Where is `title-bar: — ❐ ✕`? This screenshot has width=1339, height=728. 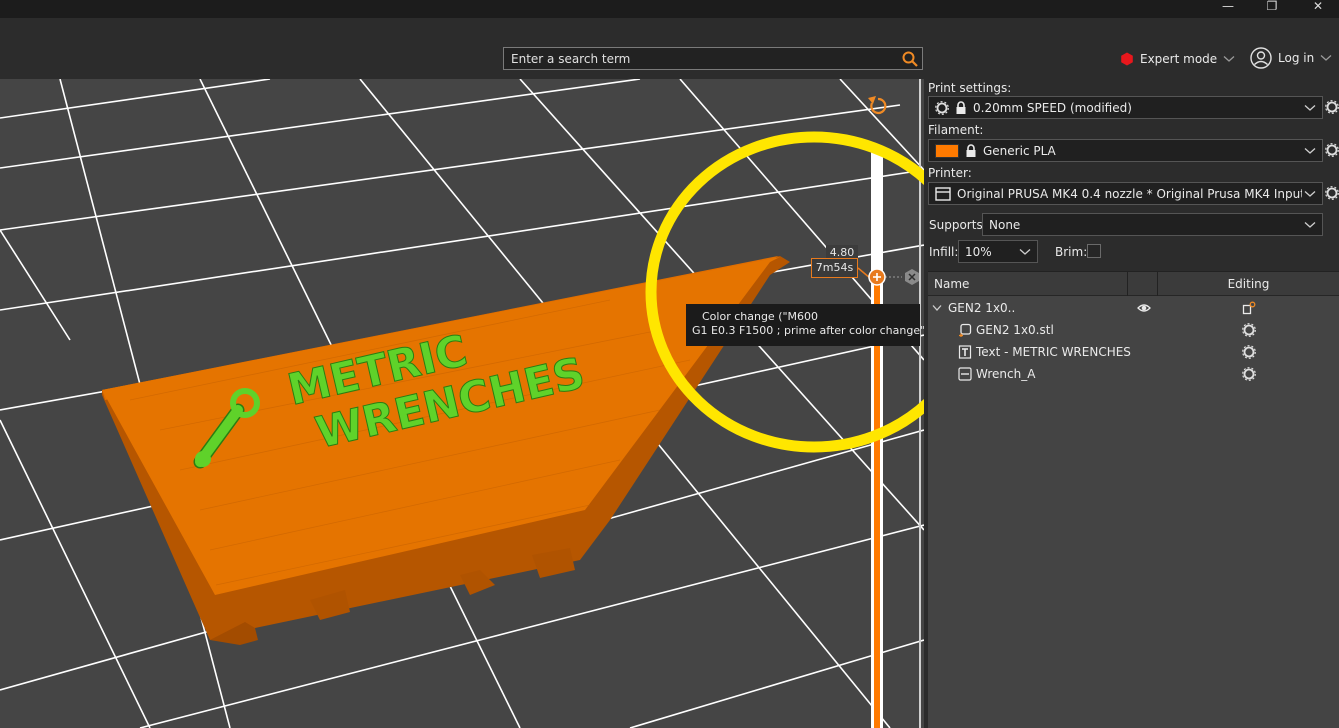 title-bar: — ❐ ✕ is located at coordinates (669, 9).